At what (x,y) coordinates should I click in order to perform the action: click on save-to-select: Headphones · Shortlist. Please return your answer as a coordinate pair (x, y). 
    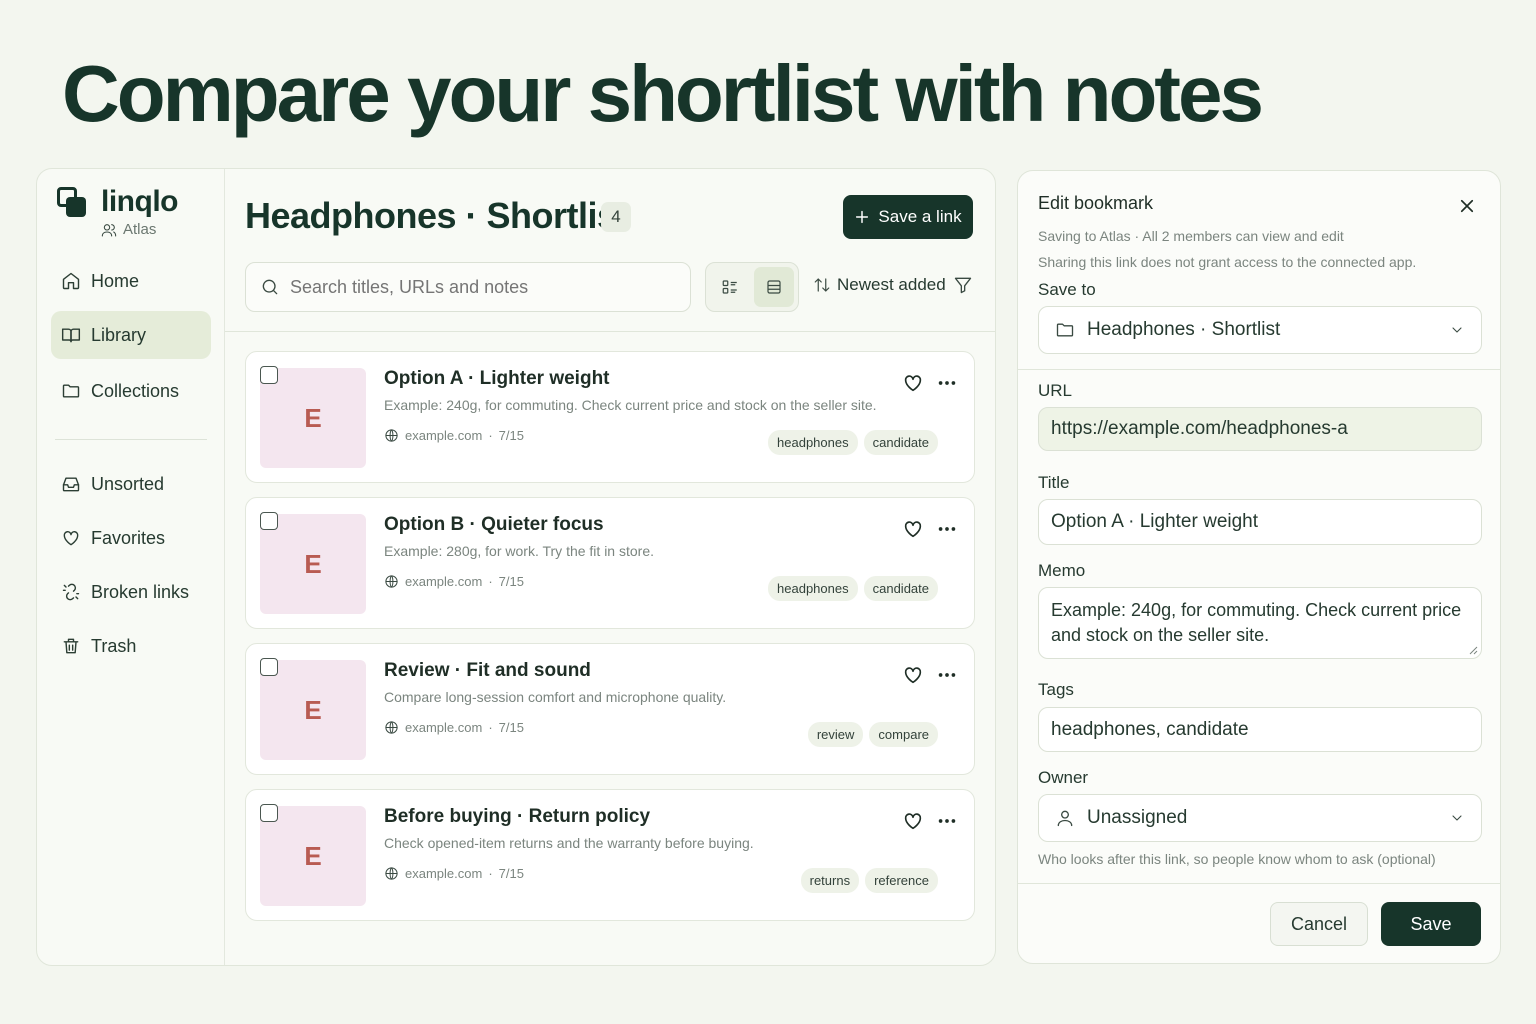
    Looking at the image, I should click on (1260, 330).